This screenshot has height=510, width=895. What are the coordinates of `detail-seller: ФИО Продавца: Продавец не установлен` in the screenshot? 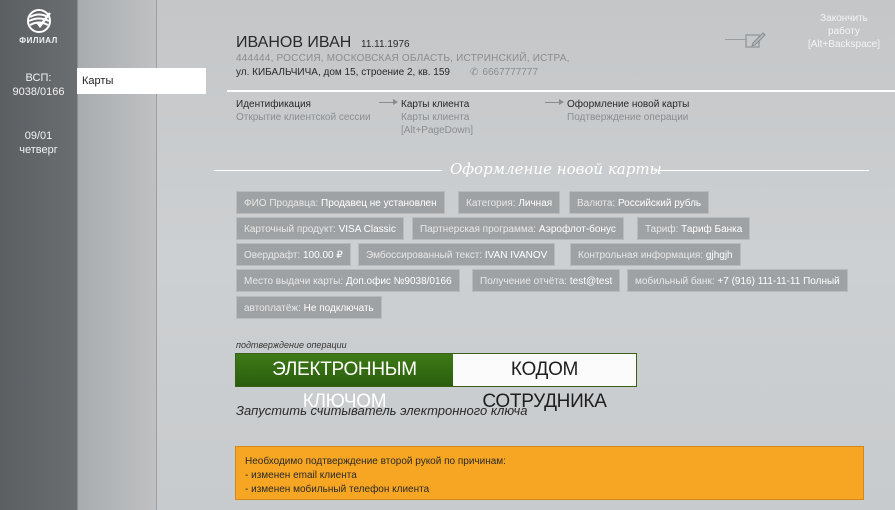 It's located at (340, 202).